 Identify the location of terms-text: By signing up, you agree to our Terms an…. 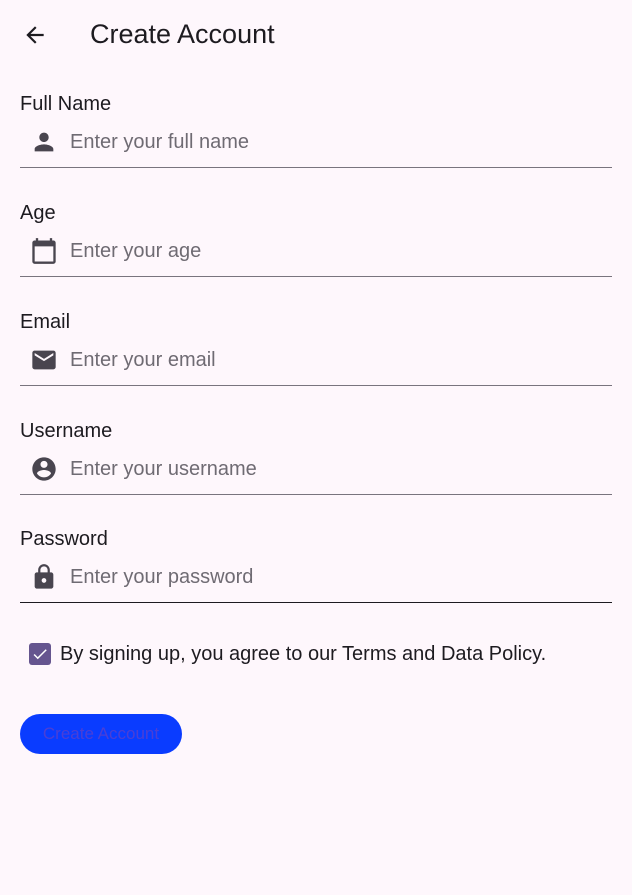
(303, 654).